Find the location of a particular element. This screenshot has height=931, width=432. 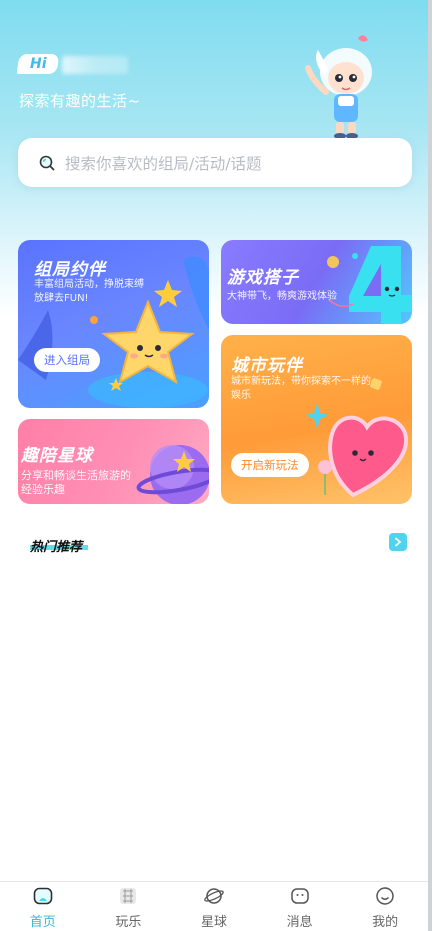

scrollbar is located at coordinates (430, 465).